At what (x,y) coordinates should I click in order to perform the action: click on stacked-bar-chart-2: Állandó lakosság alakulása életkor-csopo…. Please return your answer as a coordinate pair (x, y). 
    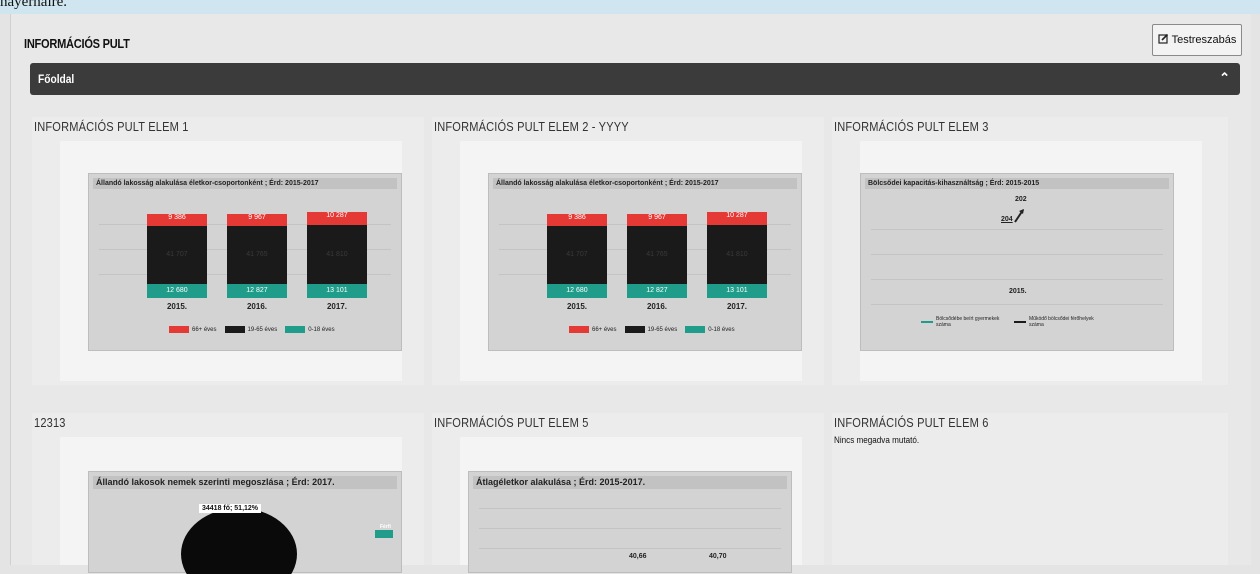
    Looking at the image, I should click on (645, 262).